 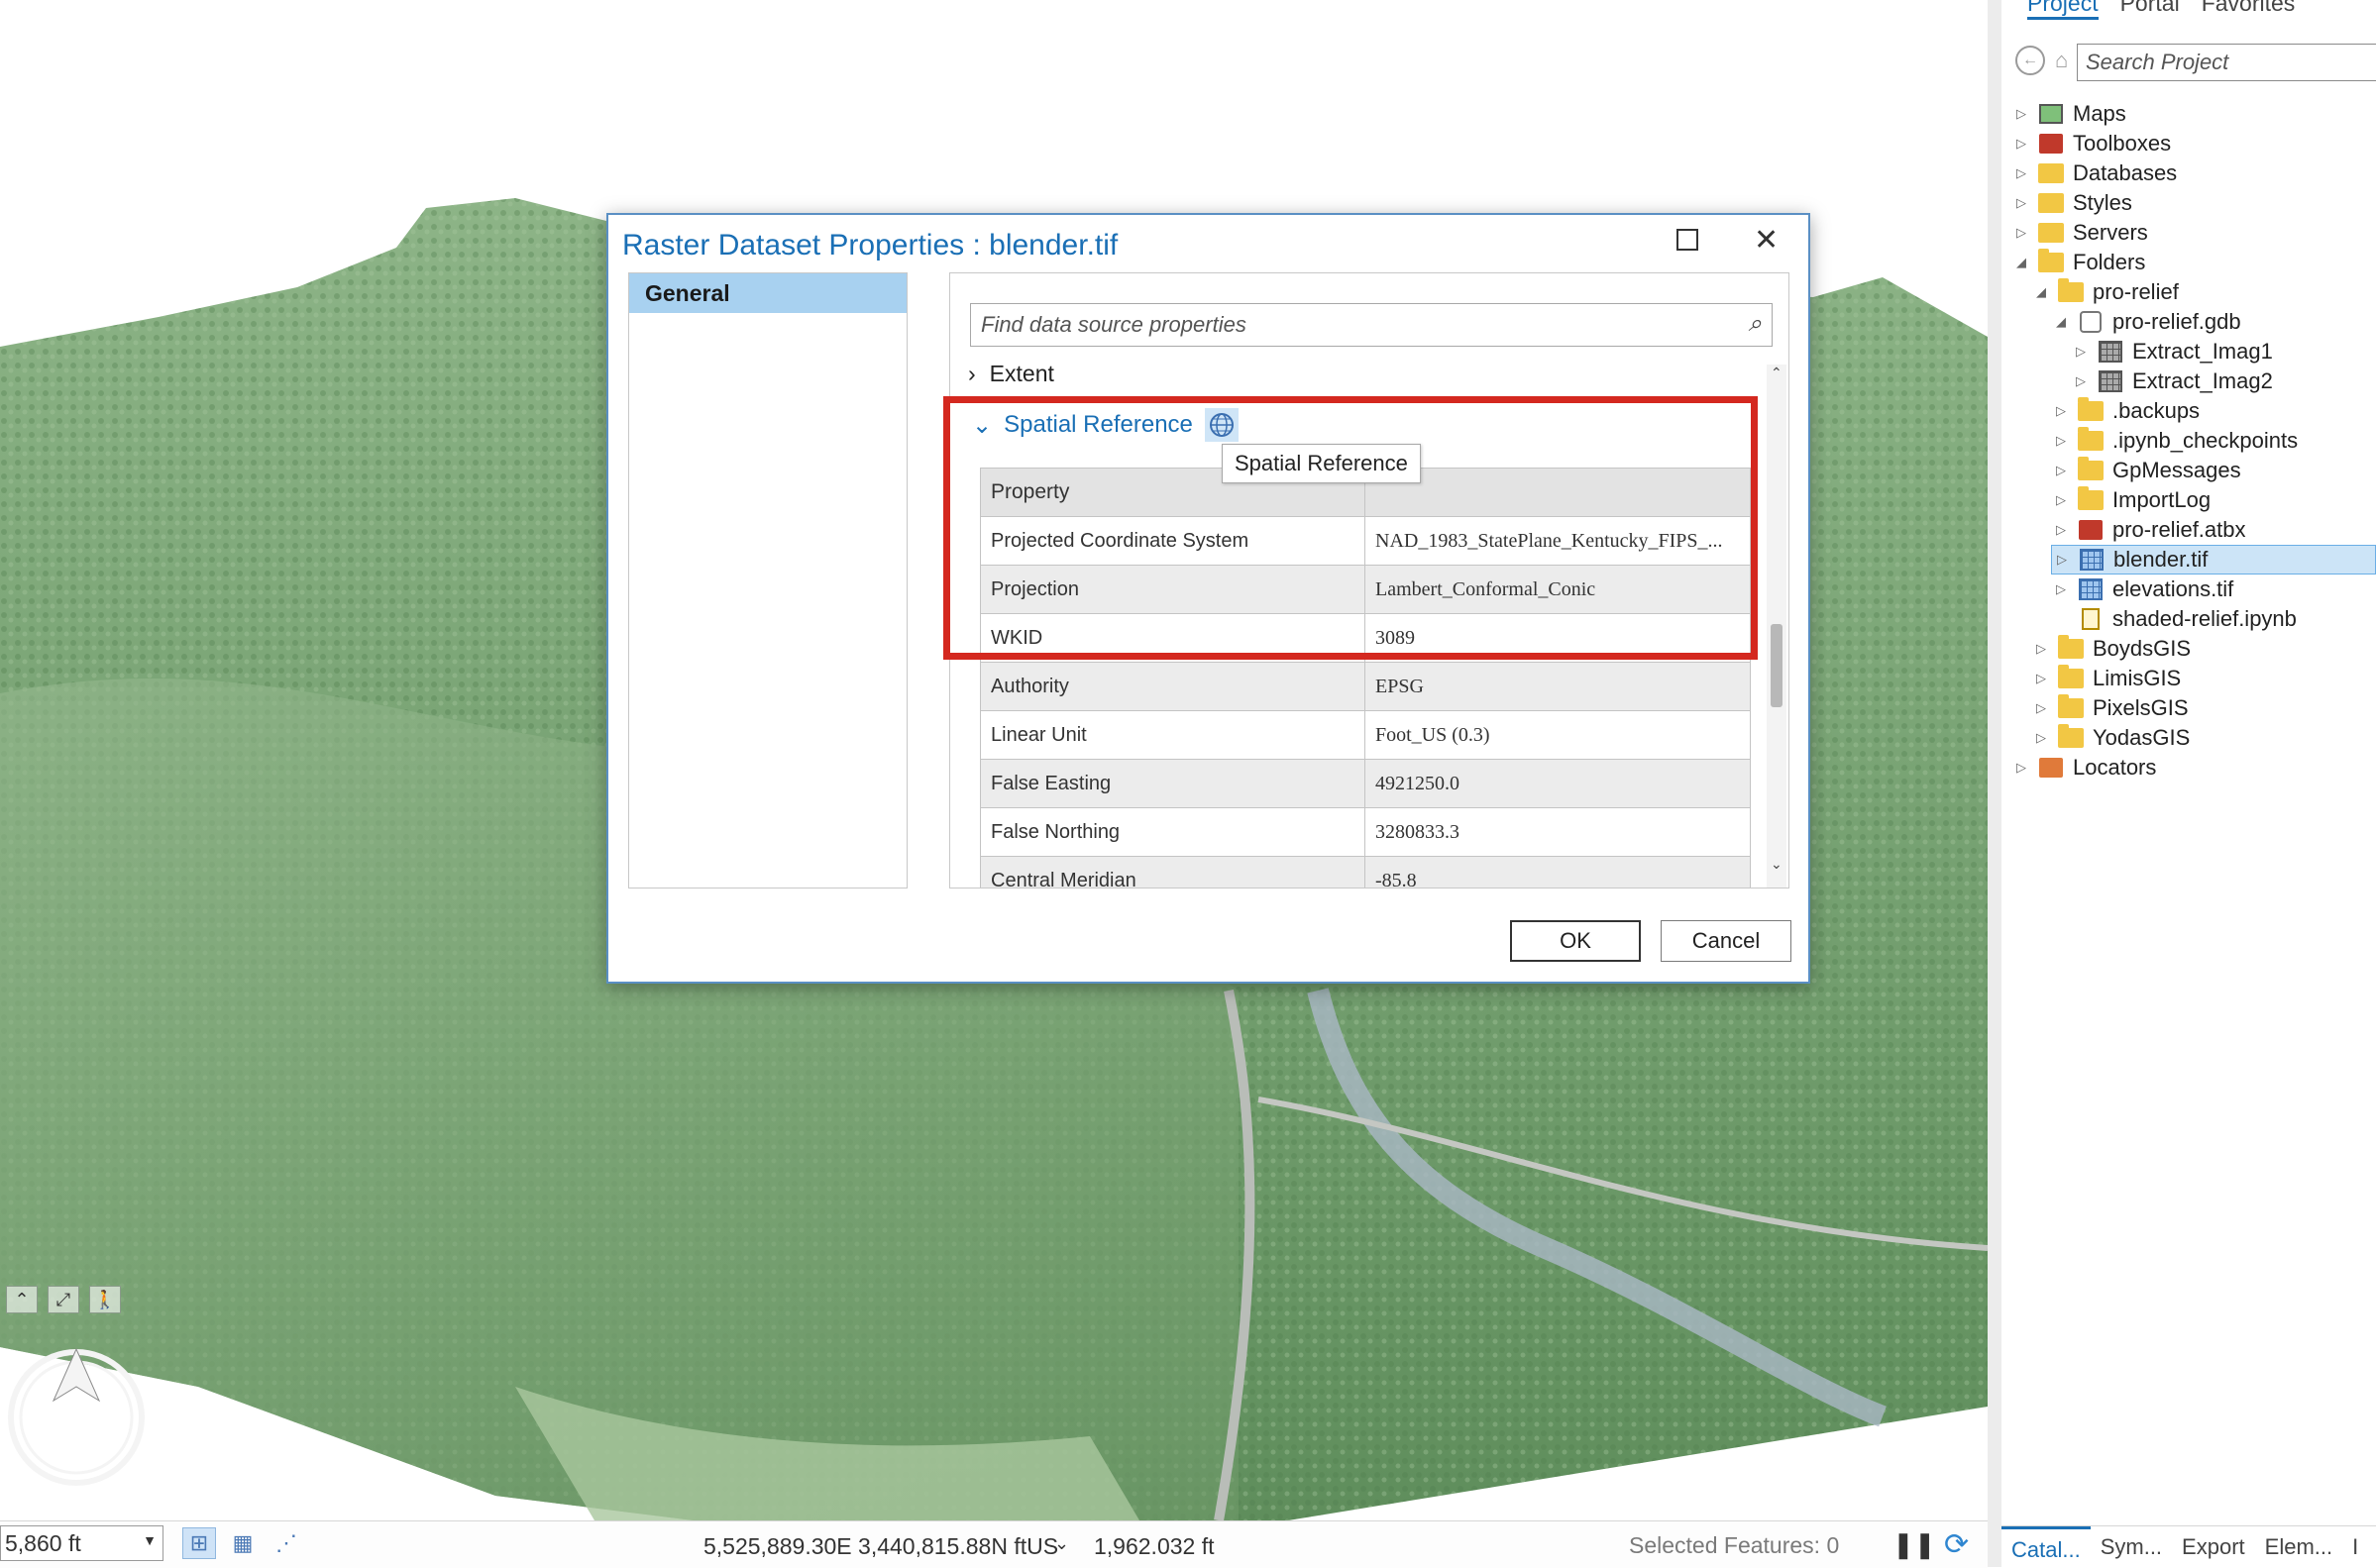 What do you see at coordinates (1011, 374) in the screenshot?
I see `section-extent: › Extent` at bounding box center [1011, 374].